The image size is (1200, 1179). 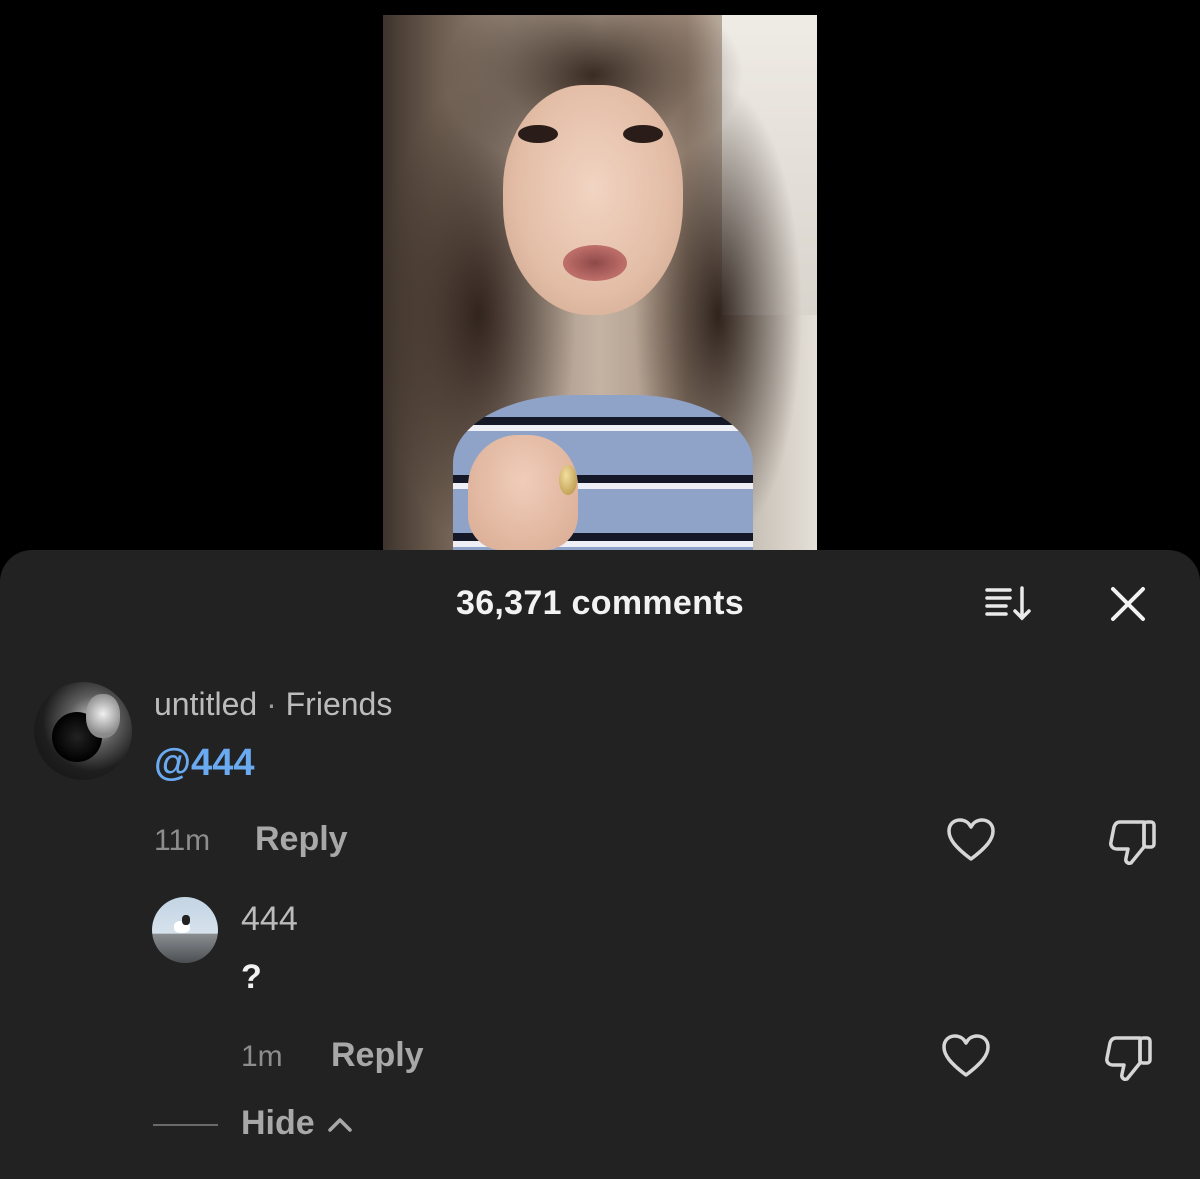 What do you see at coordinates (1128, 604) in the screenshot?
I see `close-icon` at bounding box center [1128, 604].